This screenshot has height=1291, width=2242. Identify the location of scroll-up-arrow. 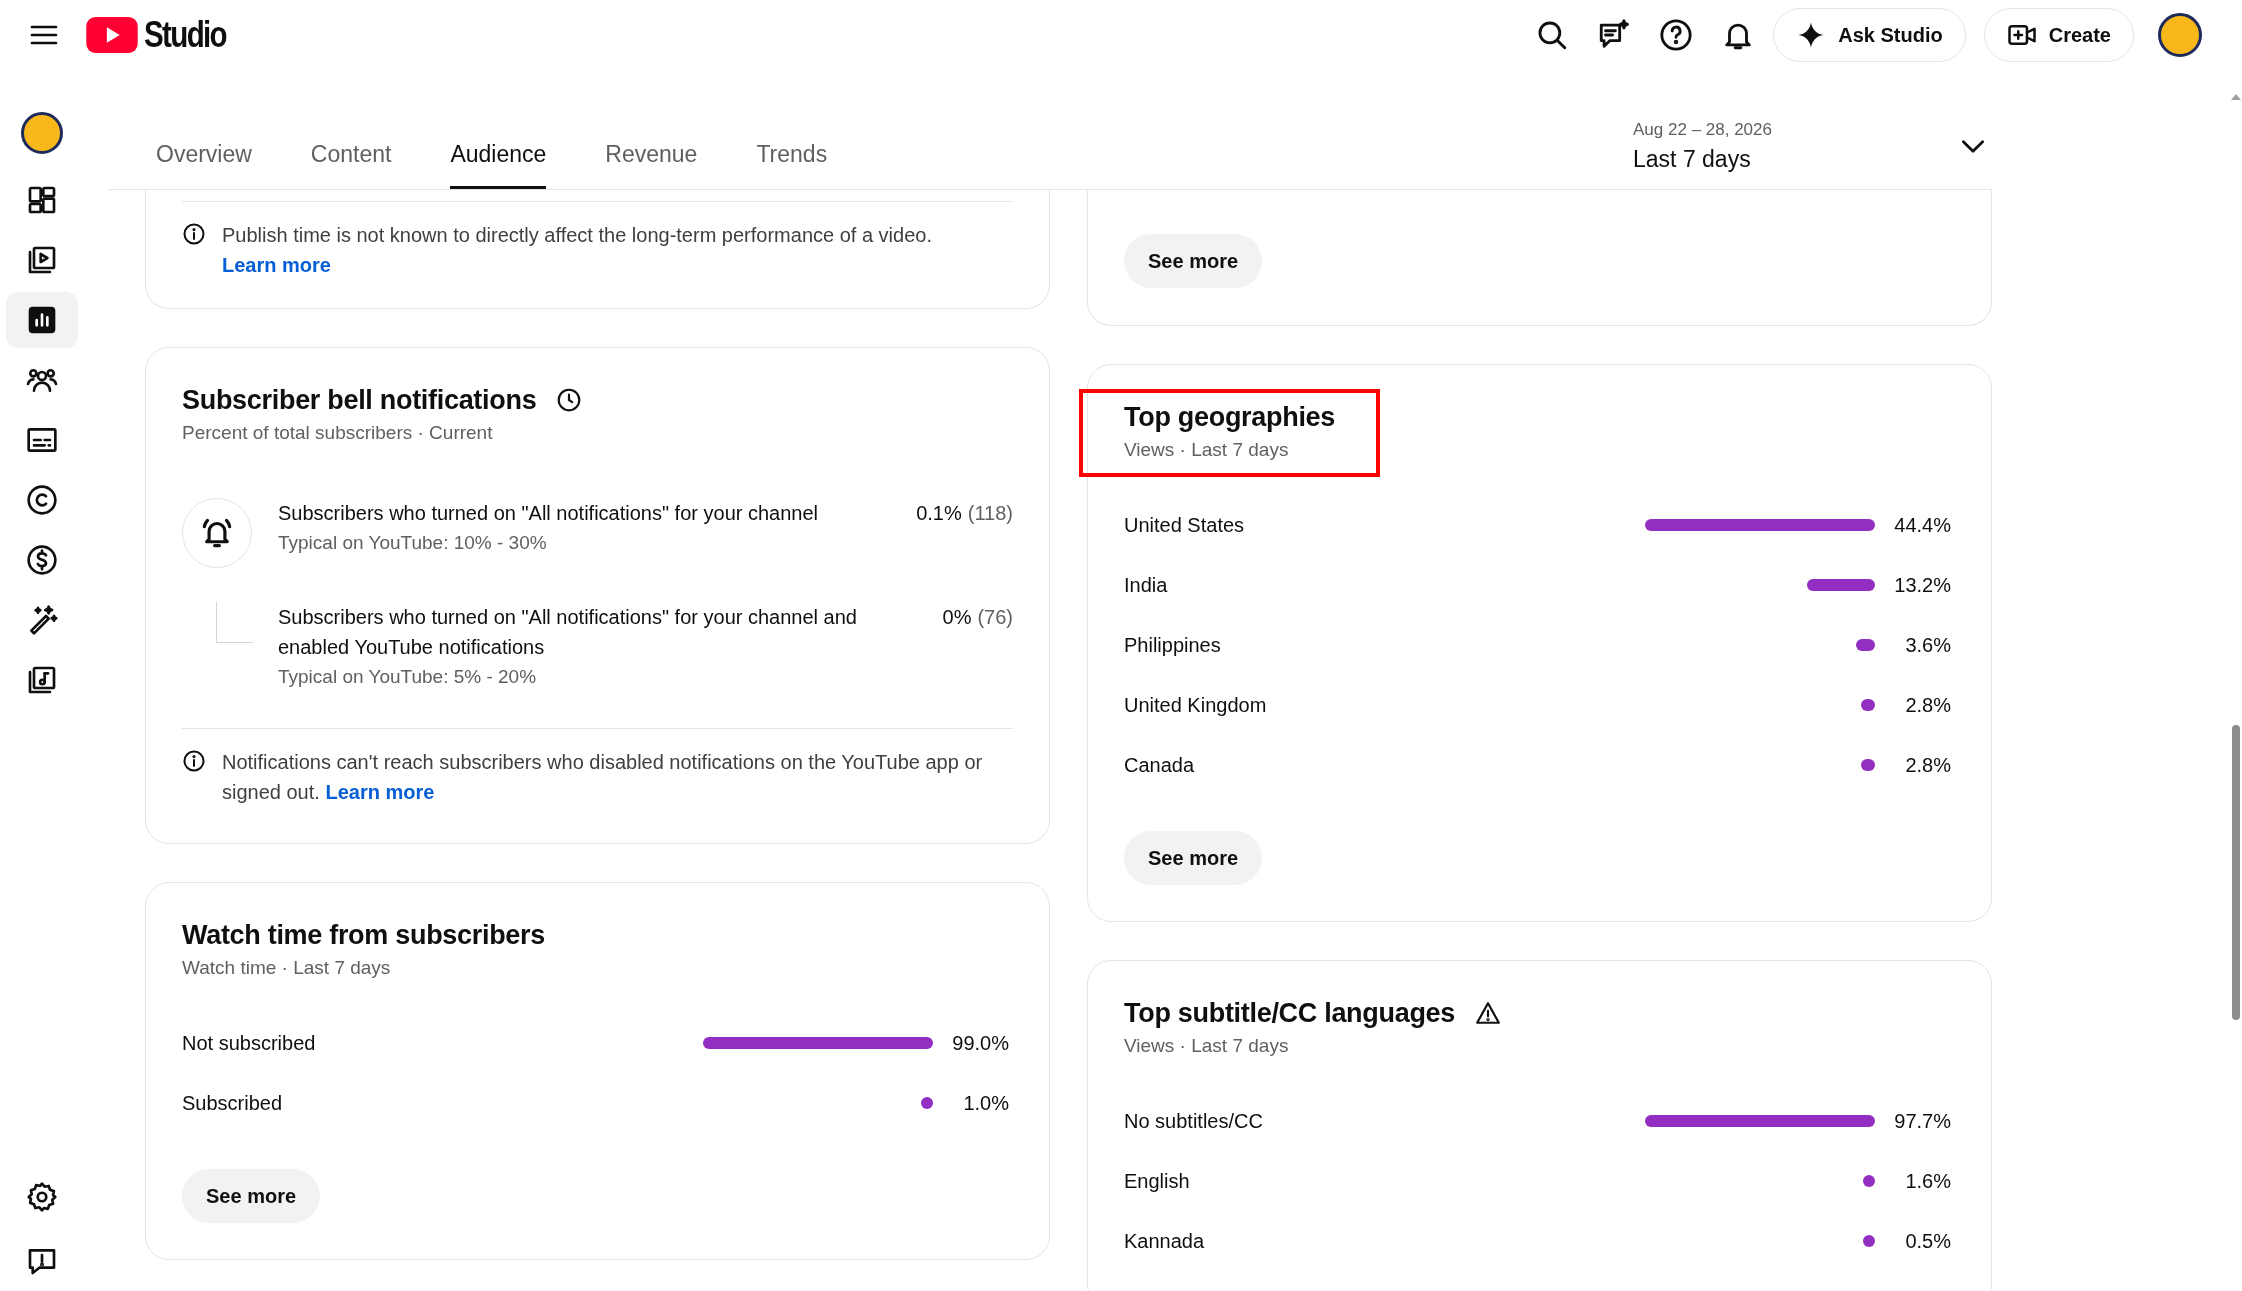
(2236, 97).